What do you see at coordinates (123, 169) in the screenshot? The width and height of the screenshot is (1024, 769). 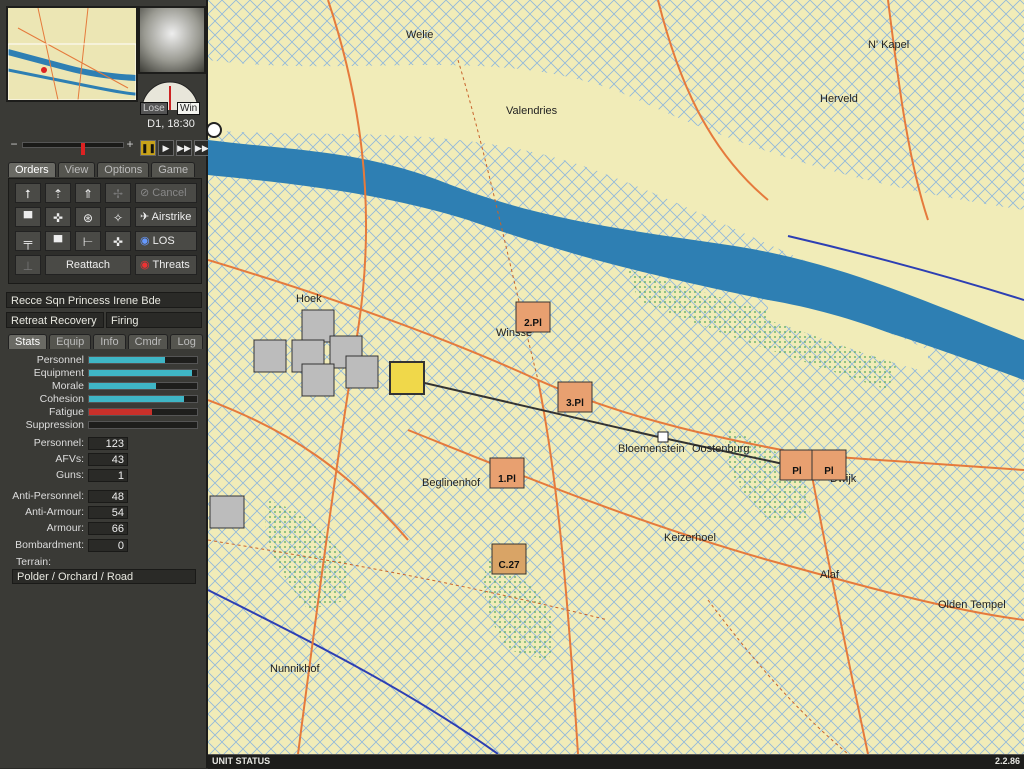 I see `tab-options: Options` at bounding box center [123, 169].